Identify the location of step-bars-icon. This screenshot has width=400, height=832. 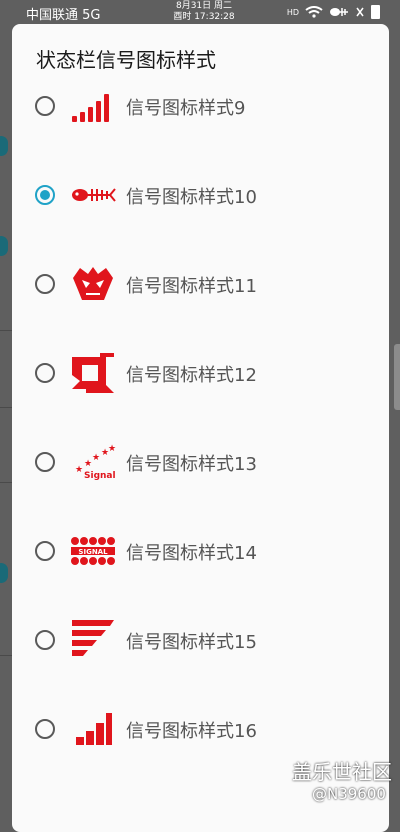
(94, 729).